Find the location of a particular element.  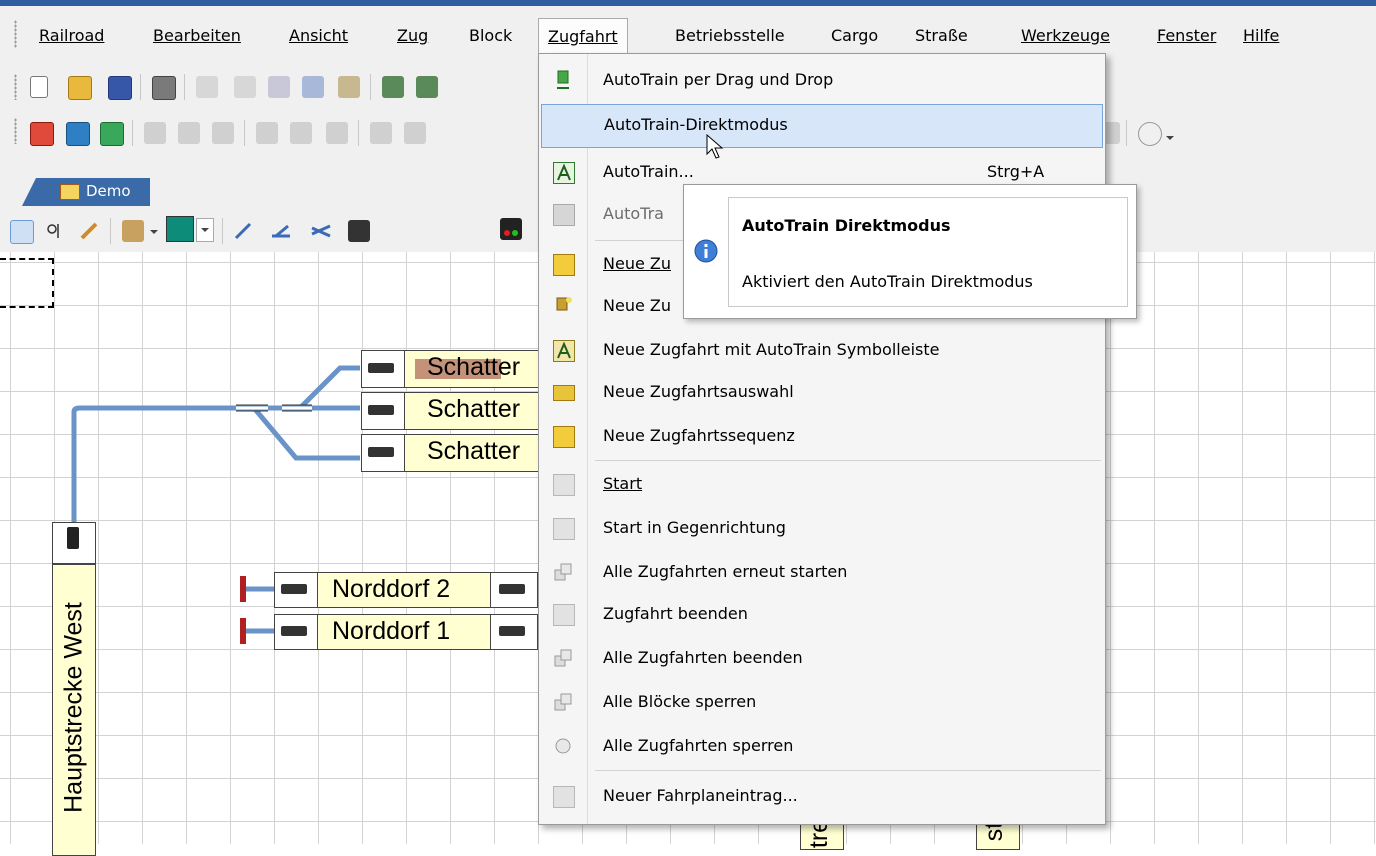

paint-brush-icon is located at coordinates (133, 231).